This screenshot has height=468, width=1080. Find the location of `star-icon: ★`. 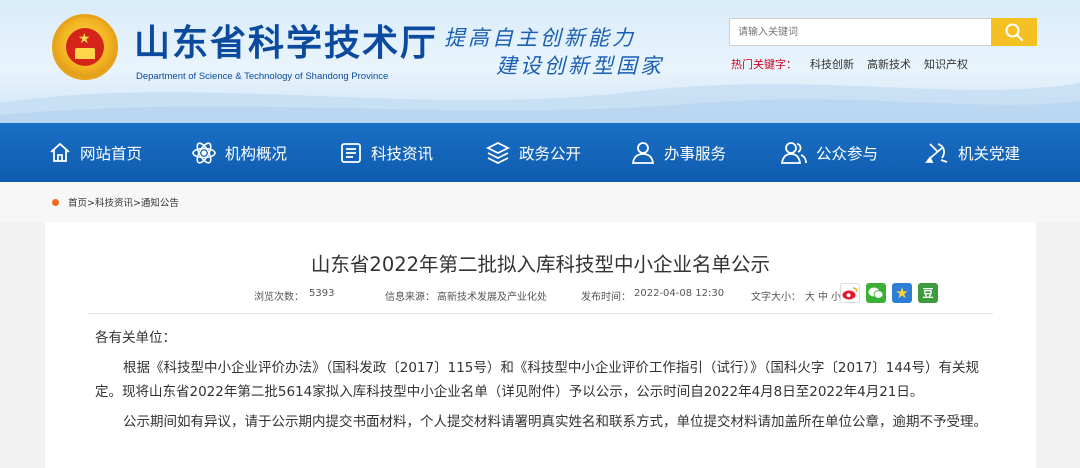

star-icon: ★ is located at coordinates (902, 293).